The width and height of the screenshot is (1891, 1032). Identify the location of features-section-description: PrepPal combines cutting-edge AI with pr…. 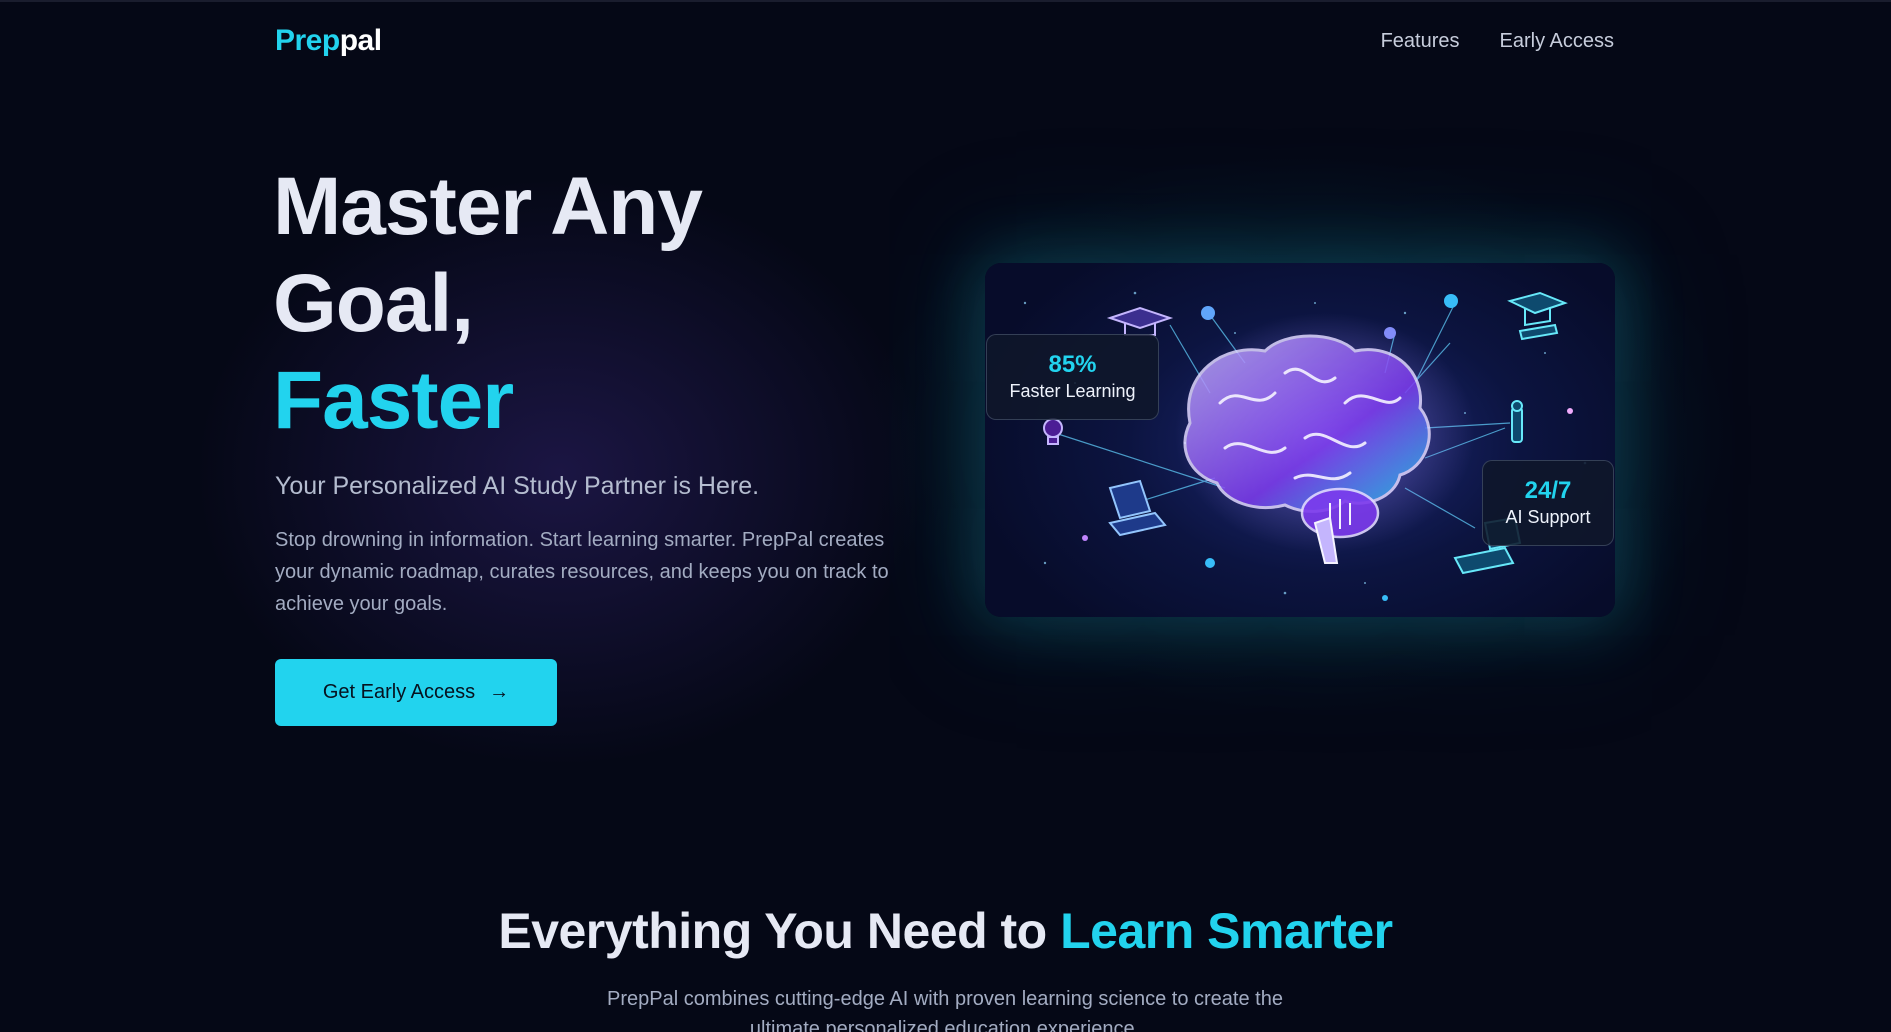
(945, 1010).